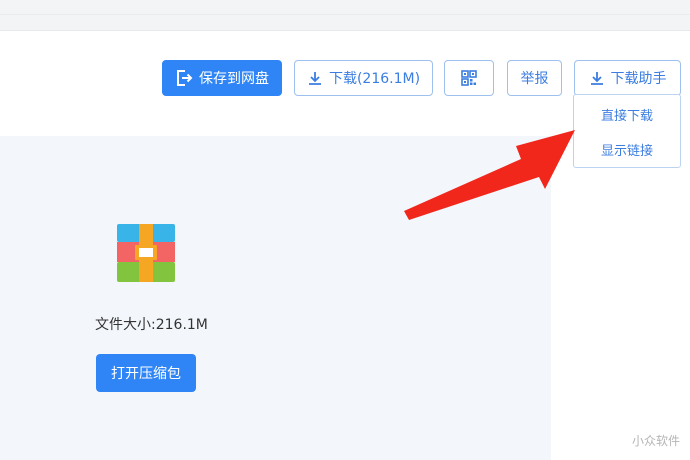 Image resolution: width=690 pixels, height=460 pixels. I want to click on watermark: 小众软件, so click(656, 441).